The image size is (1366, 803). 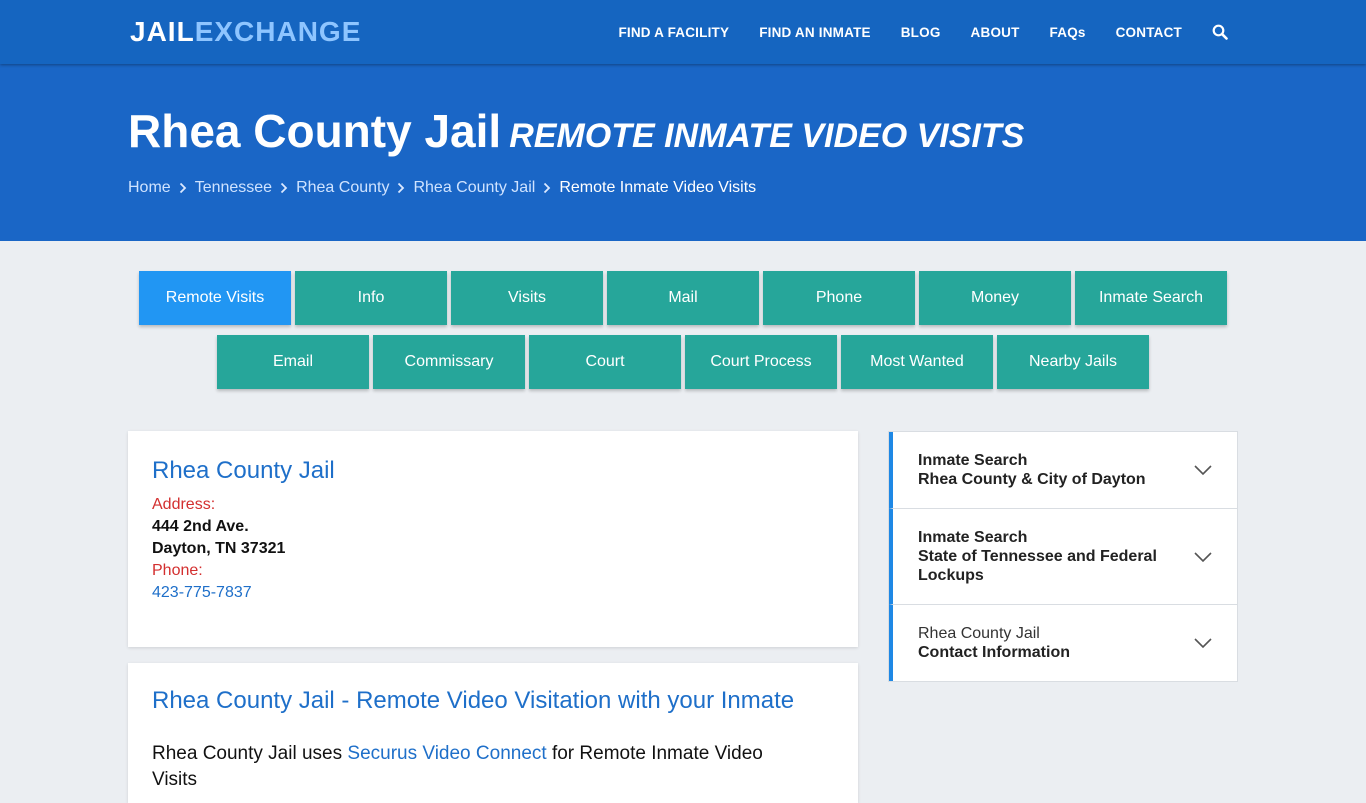 What do you see at coordinates (219, 548) in the screenshot?
I see `address-line-2: Dayton, TN 37321` at bounding box center [219, 548].